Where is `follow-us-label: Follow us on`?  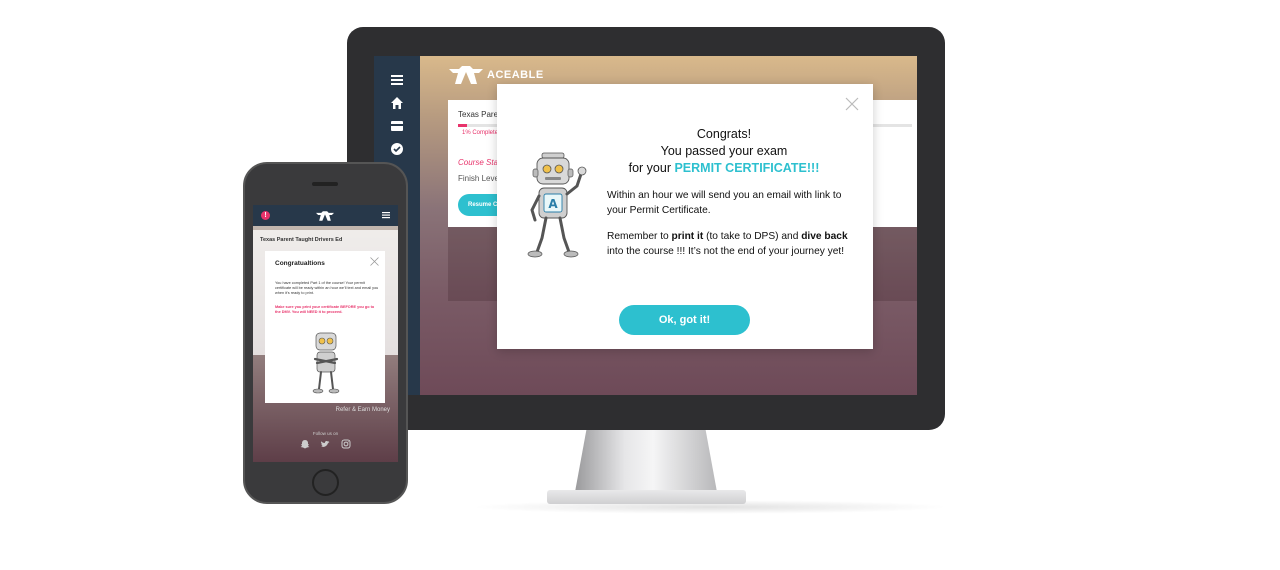 follow-us-label: Follow us on is located at coordinates (325, 433).